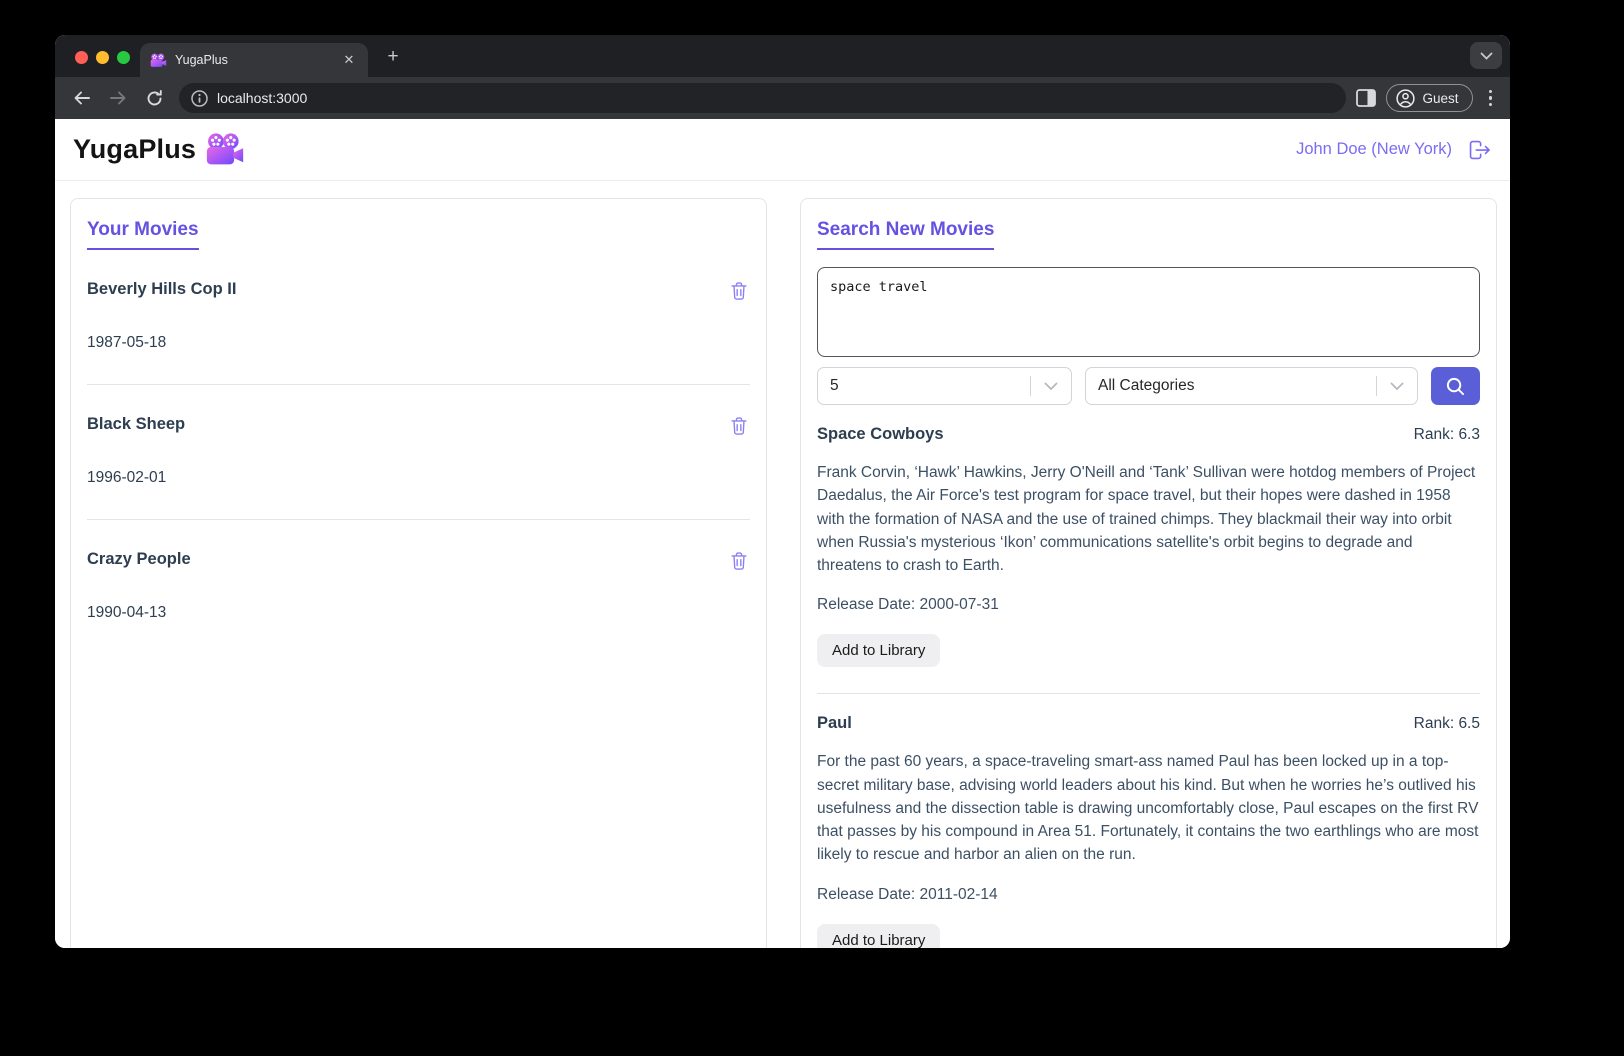 The image size is (1624, 1056). What do you see at coordinates (782, 56) in the screenshot?
I see `tab-strip: YugaPlus ✕ +` at bounding box center [782, 56].